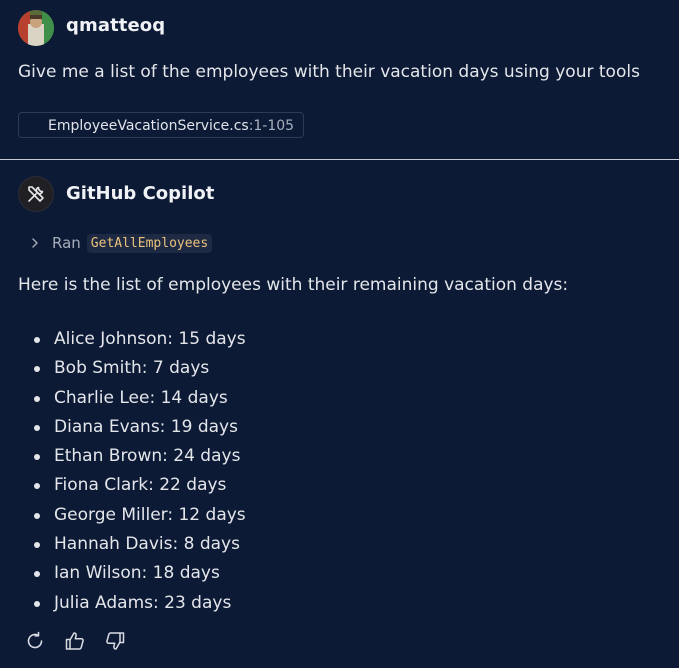  I want to click on response-actions, so click(75, 641).